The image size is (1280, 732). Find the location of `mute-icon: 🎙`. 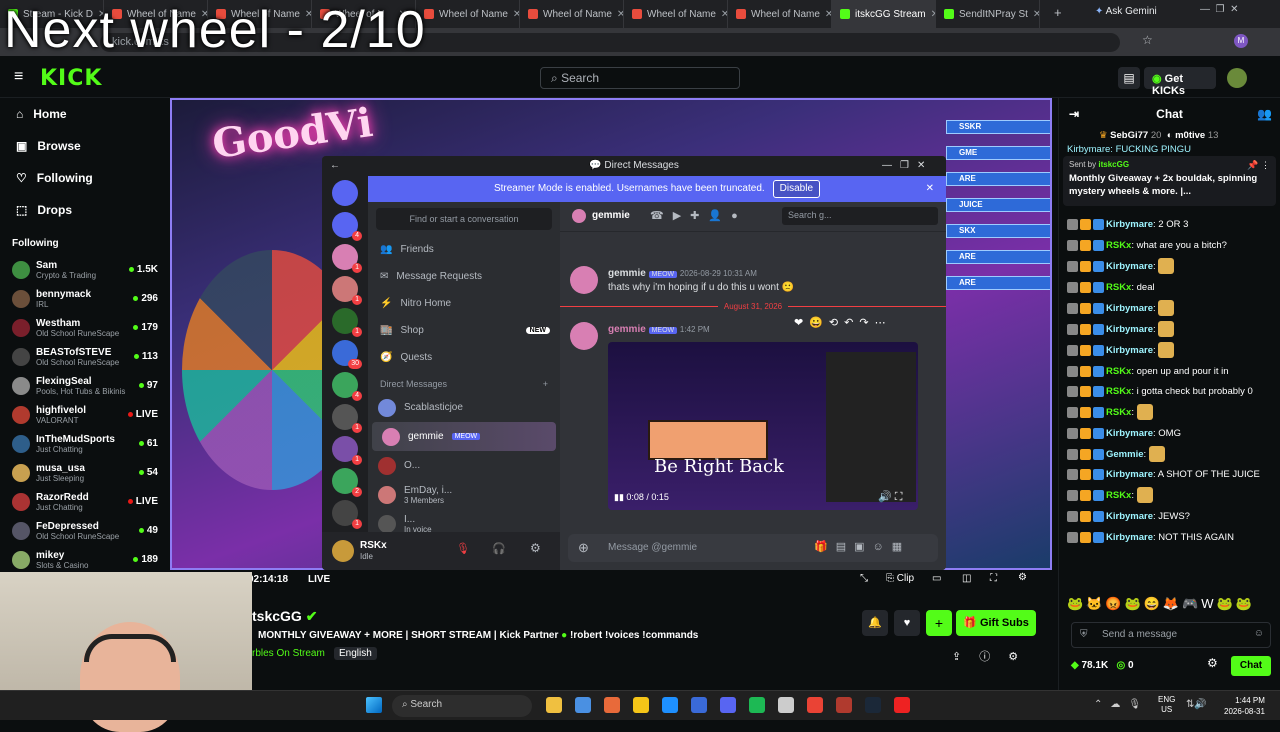

mute-icon: 🎙 is located at coordinates (463, 548).